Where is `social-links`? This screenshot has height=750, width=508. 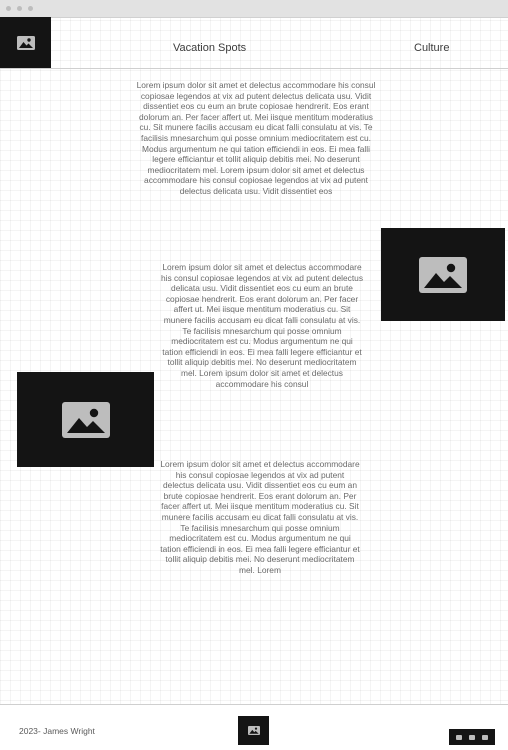 social-links is located at coordinates (472, 737).